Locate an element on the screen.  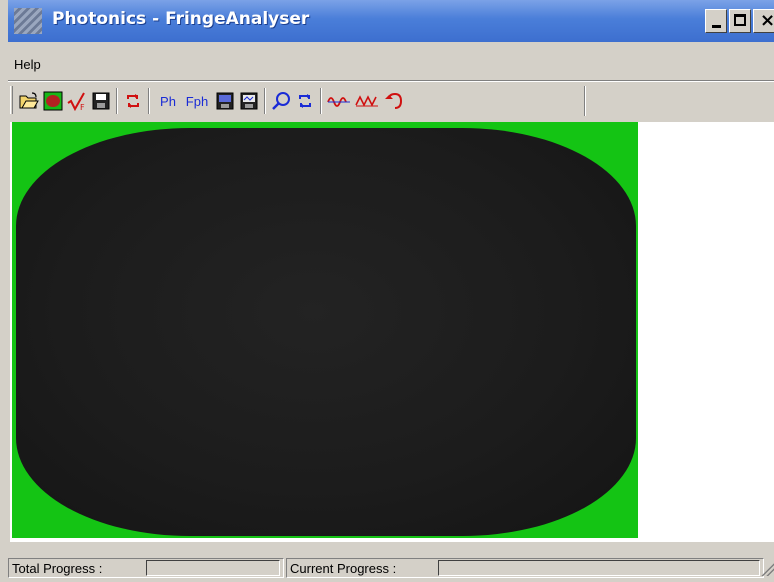
minimize-button is located at coordinates (716, 21).